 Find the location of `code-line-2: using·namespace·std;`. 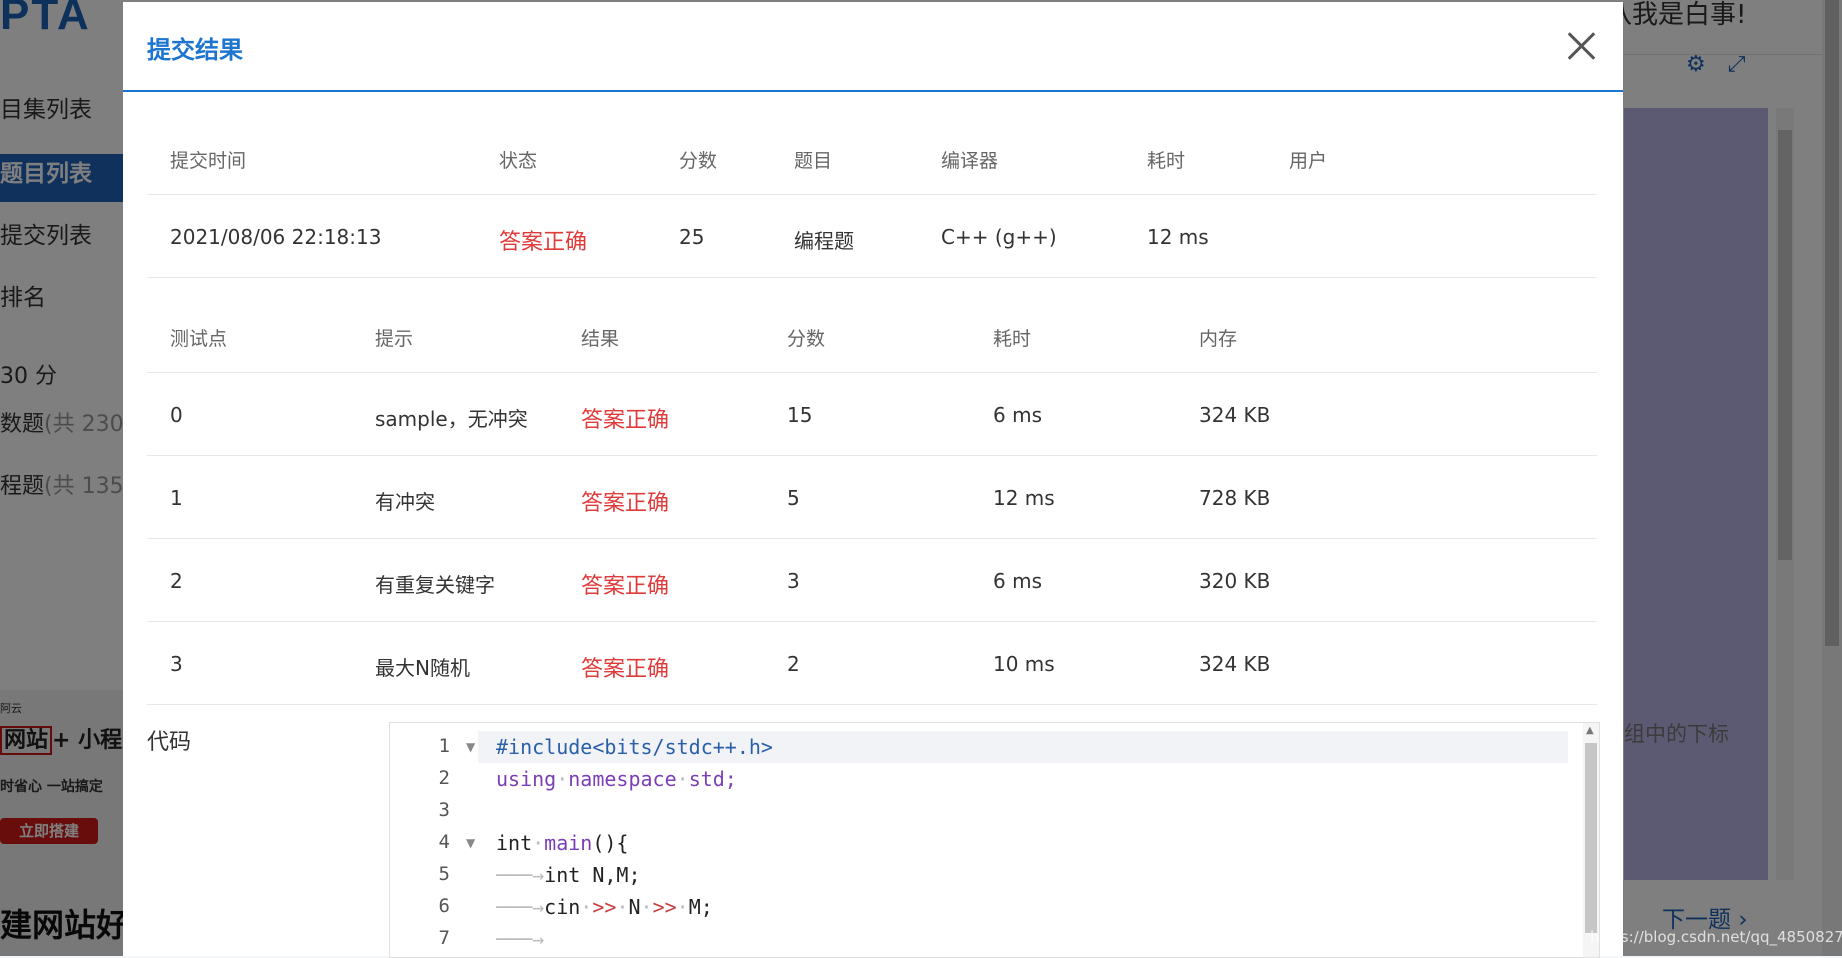

code-line-2: using·namespace·std; is located at coordinates (616, 779).